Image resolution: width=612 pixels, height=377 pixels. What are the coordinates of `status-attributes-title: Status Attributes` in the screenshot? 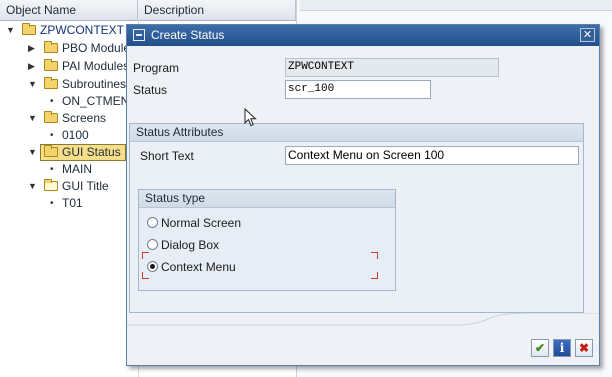 It's located at (356, 133).